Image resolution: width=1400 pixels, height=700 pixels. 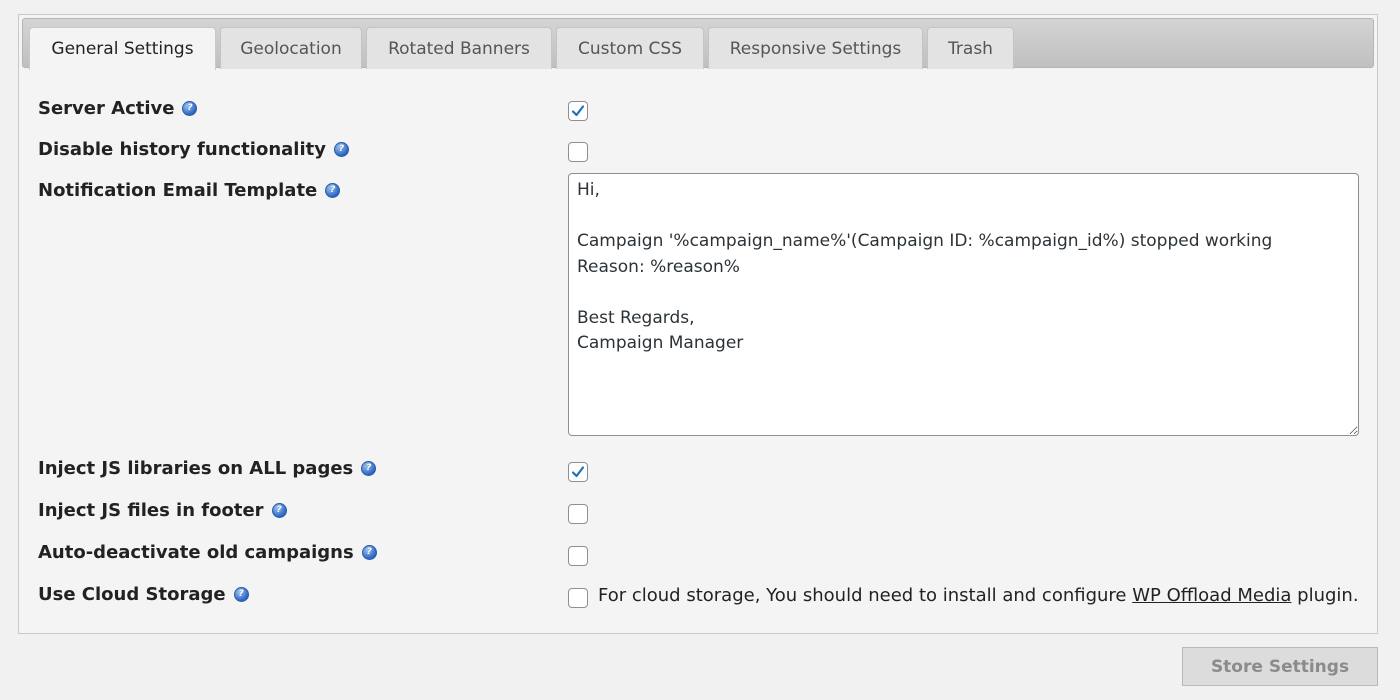 What do you see at coordinates (151, 510) in the screenshot?
I see `inject-js-footer-label: Inject JS files in footer` at bounding box center [151, 510].